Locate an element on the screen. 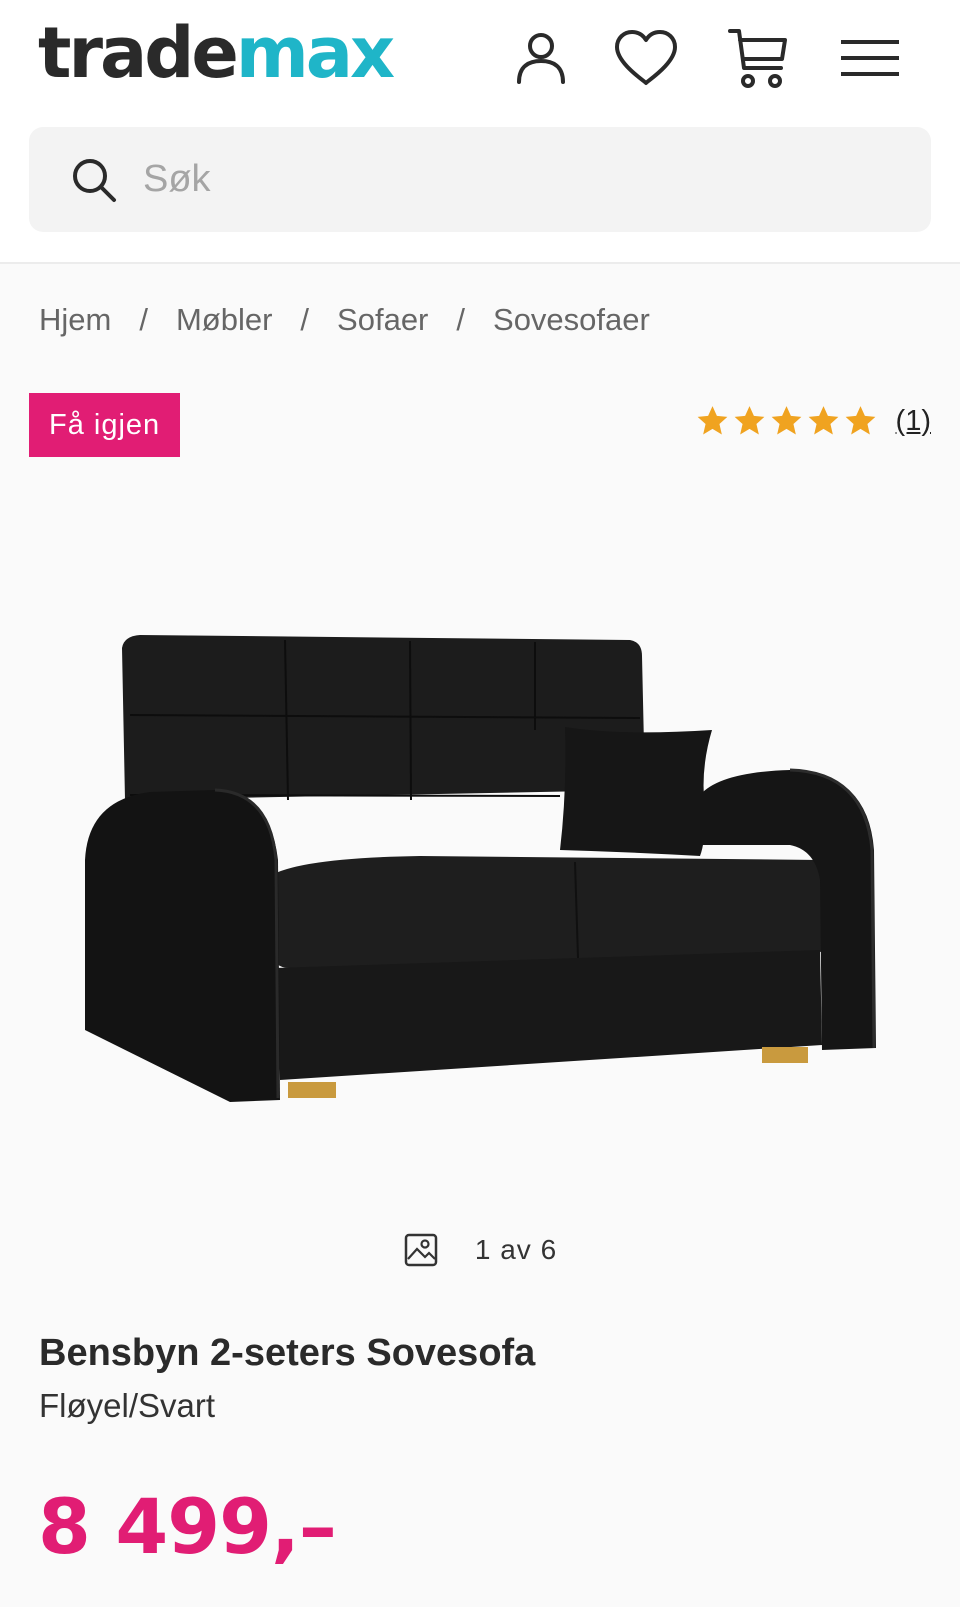  cart-icon is located at coordinates (757, 58).